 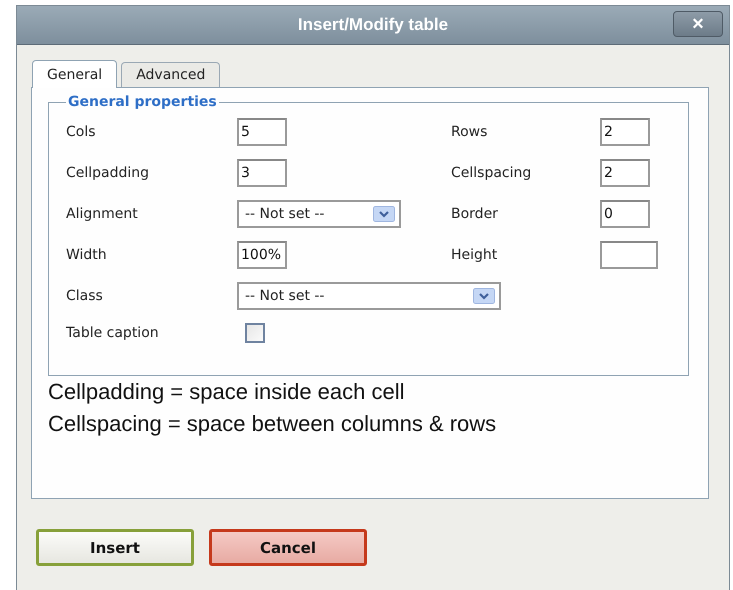 I want to click on checkbox, so click(x=255, y=333).